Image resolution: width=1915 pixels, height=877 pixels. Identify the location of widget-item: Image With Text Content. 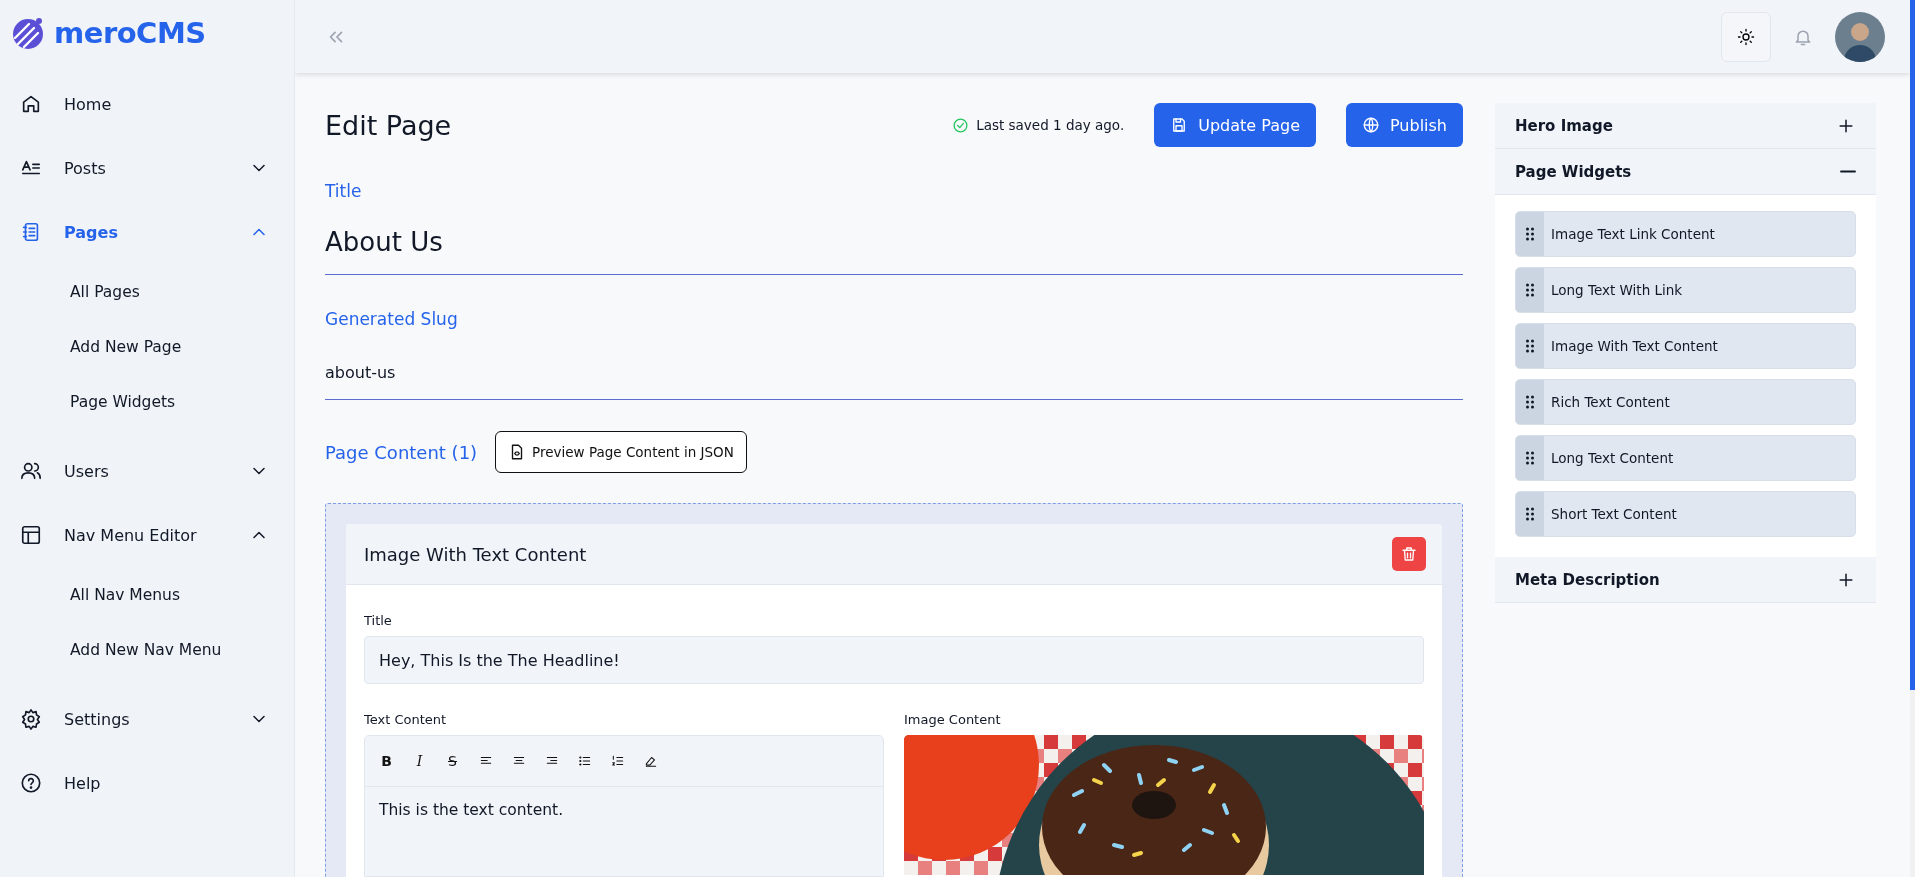
(1685, 346).